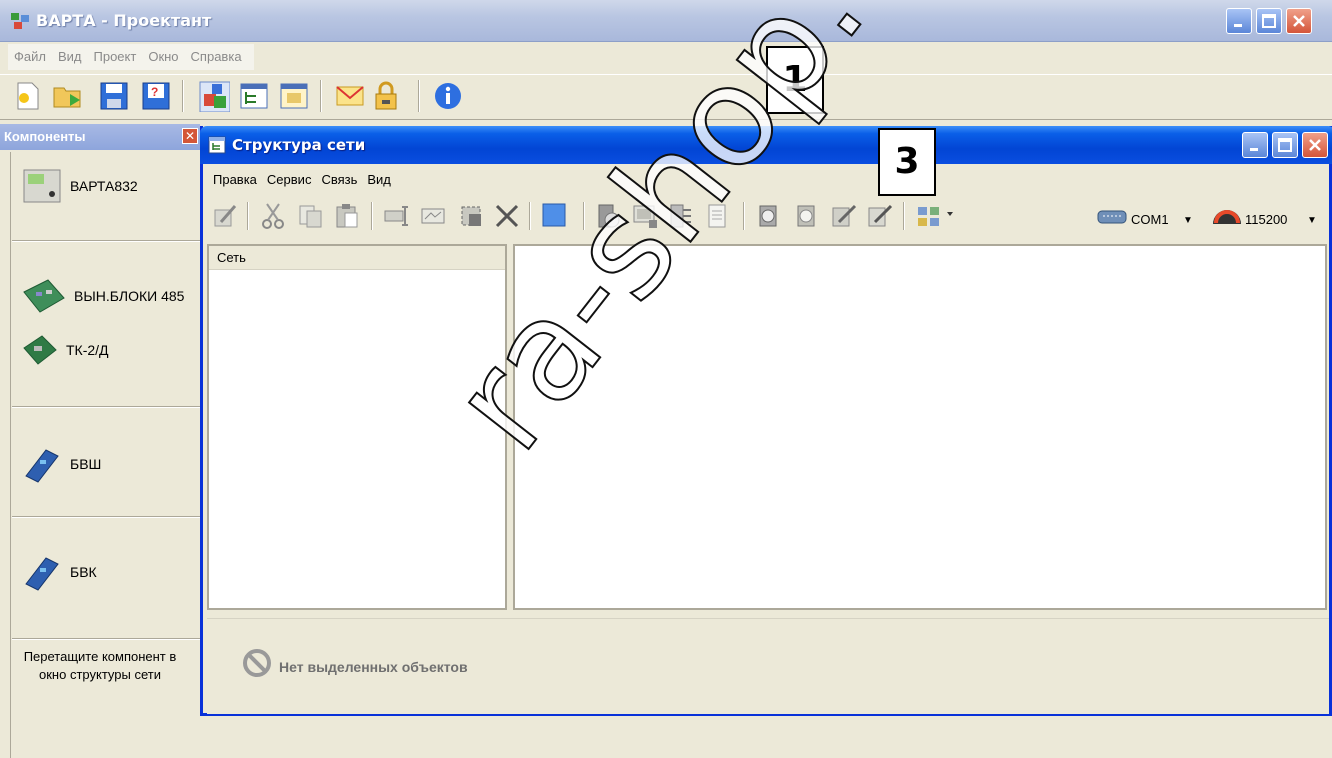 The image size is (1332, 758). What do you see at coordinates (555, 216) in the screenshot?
I see `color-icon` at bounding box center [555, 216].